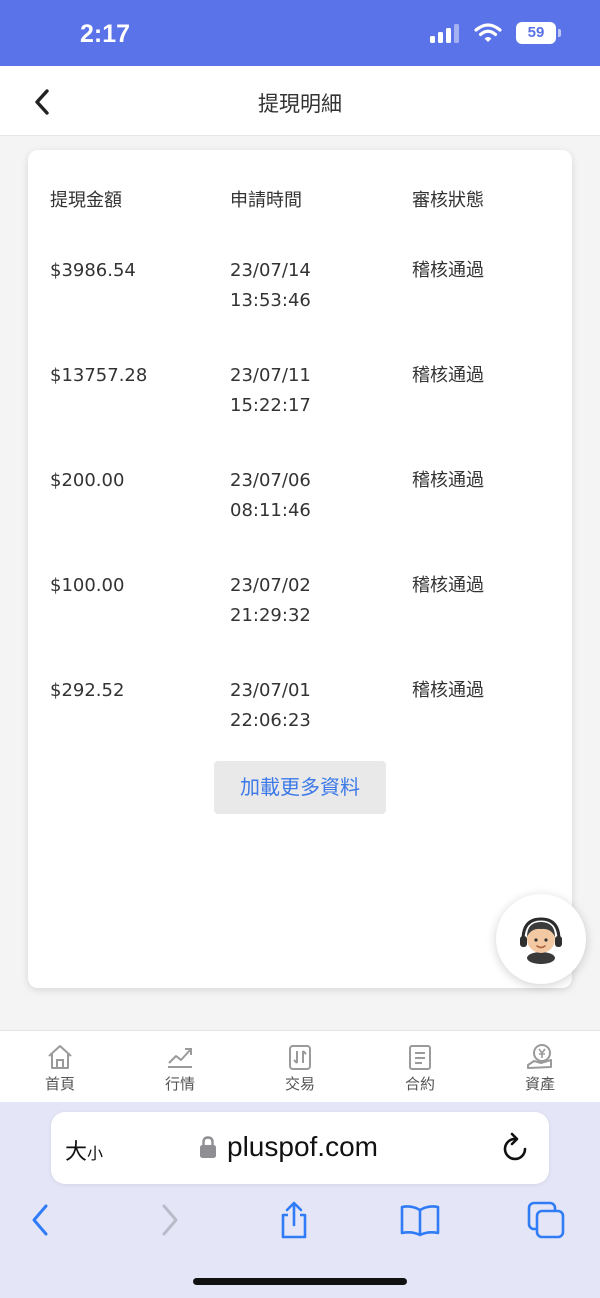  What do you see at coordinates (539, 1056) in the screenshot?
I see `assets-icon` at bounding box center [539, 1056].